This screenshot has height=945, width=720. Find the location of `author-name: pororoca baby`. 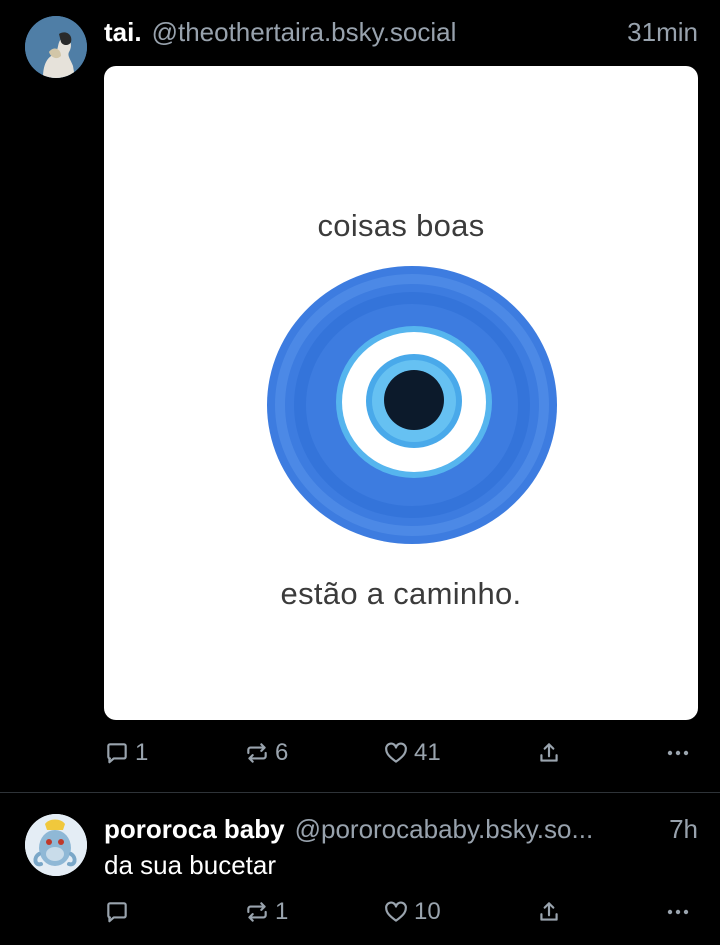

author-name: pororoca baby is located at coordinates (194, 829).